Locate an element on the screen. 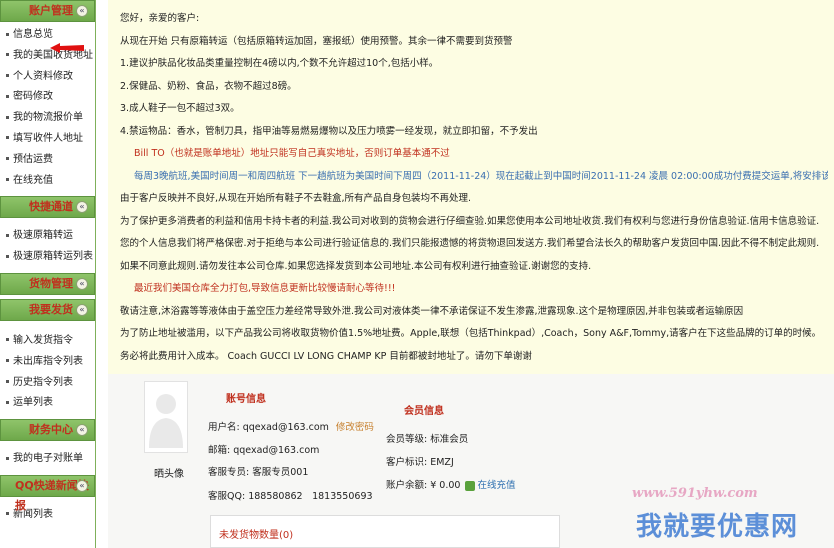 The image size is (834, 548). watermark-url: www.591yhw.com is located at coordinates (695, 493).